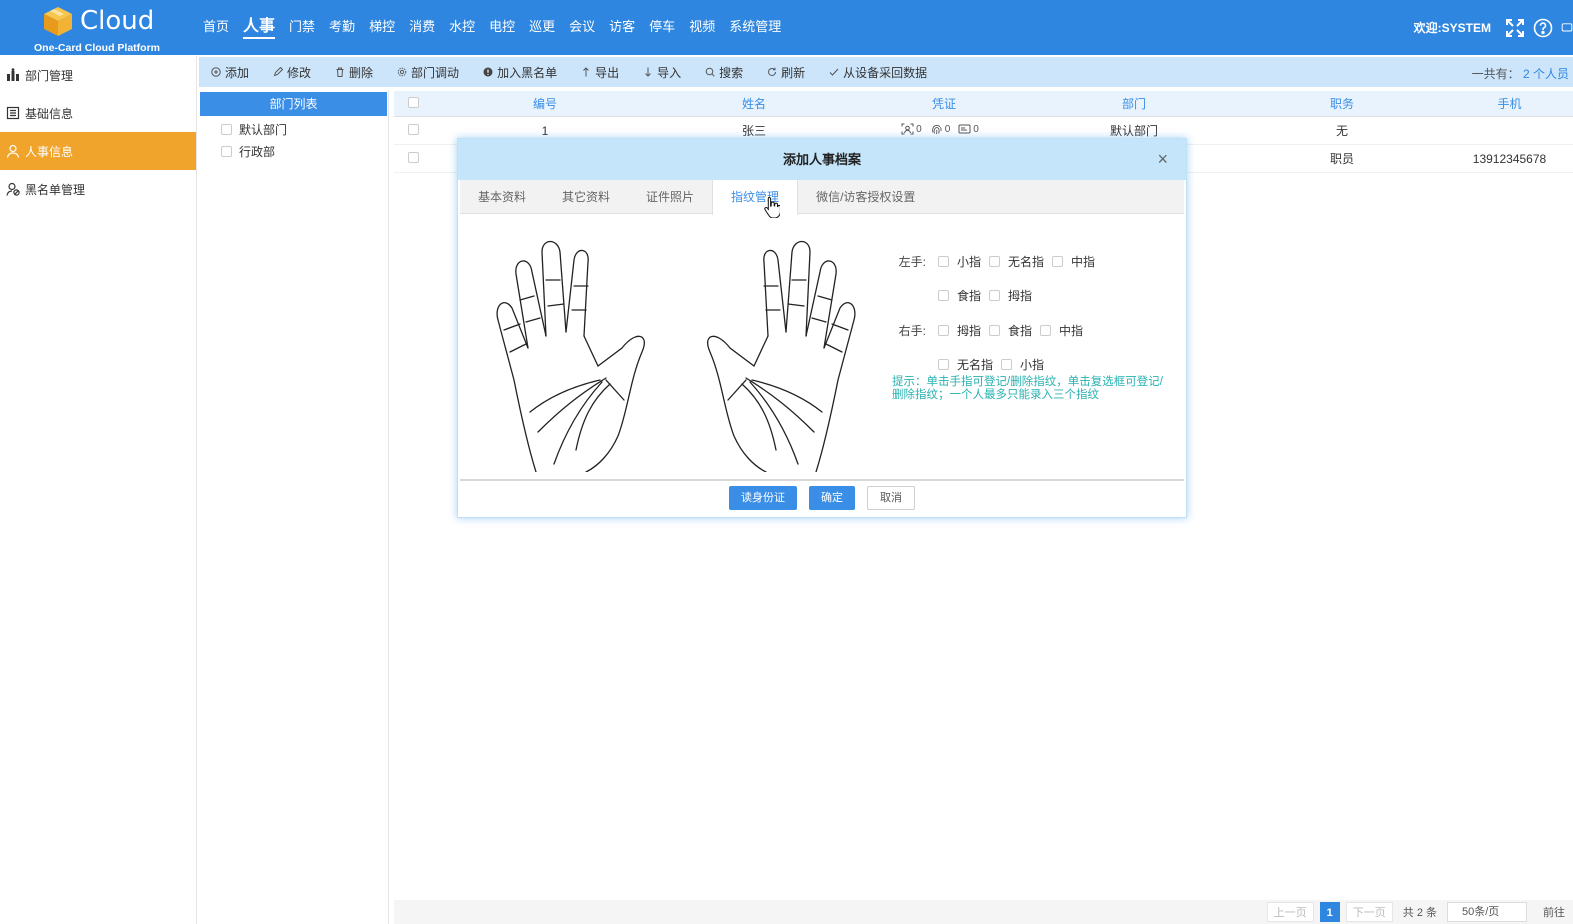  I want to click on left-thumb-checkbox: 拇指, so click(1010, 295).